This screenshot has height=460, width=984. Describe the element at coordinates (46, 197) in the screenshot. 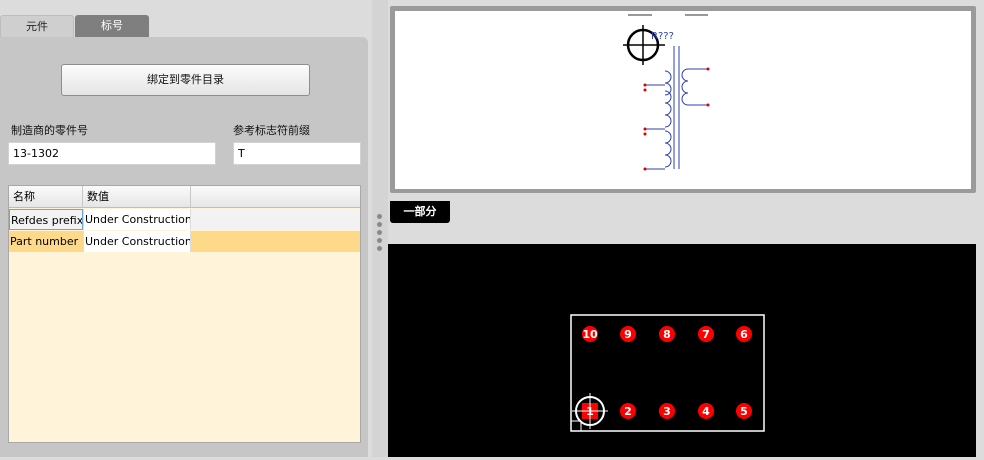

I see `column-header-name: 名称` at that location.